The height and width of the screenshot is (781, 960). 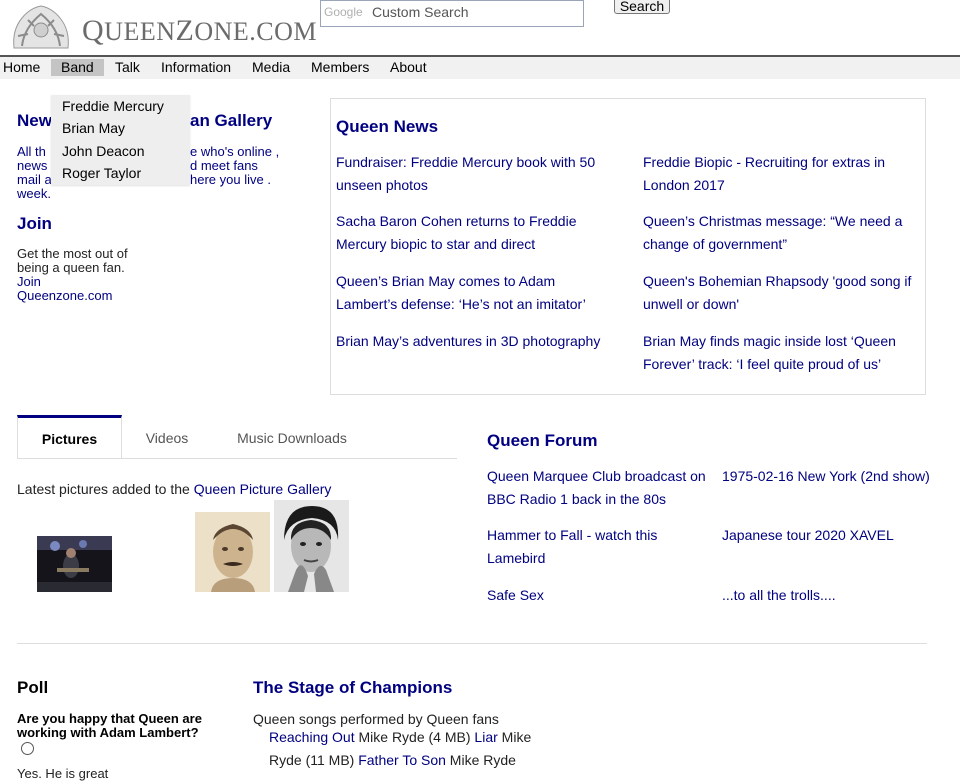 I want to click on nav-information: Information, so click(x=196, y=67).